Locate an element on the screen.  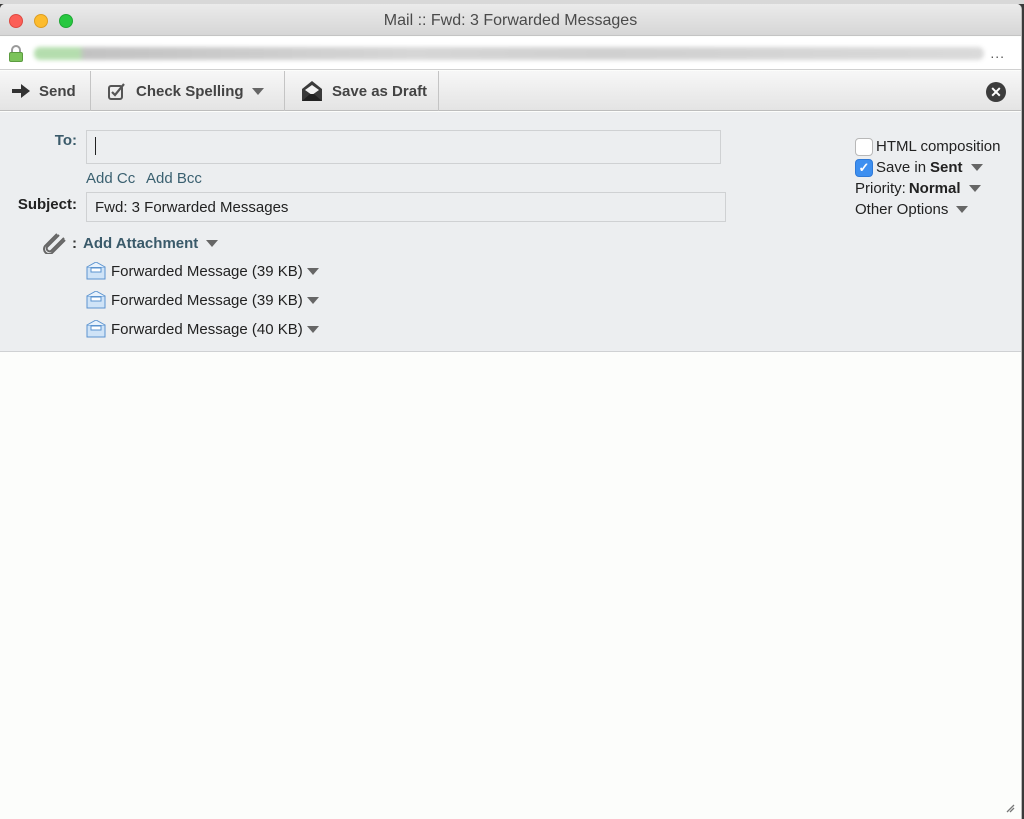
html-composition-option: HTML composition is located at coordinates (927, 146).